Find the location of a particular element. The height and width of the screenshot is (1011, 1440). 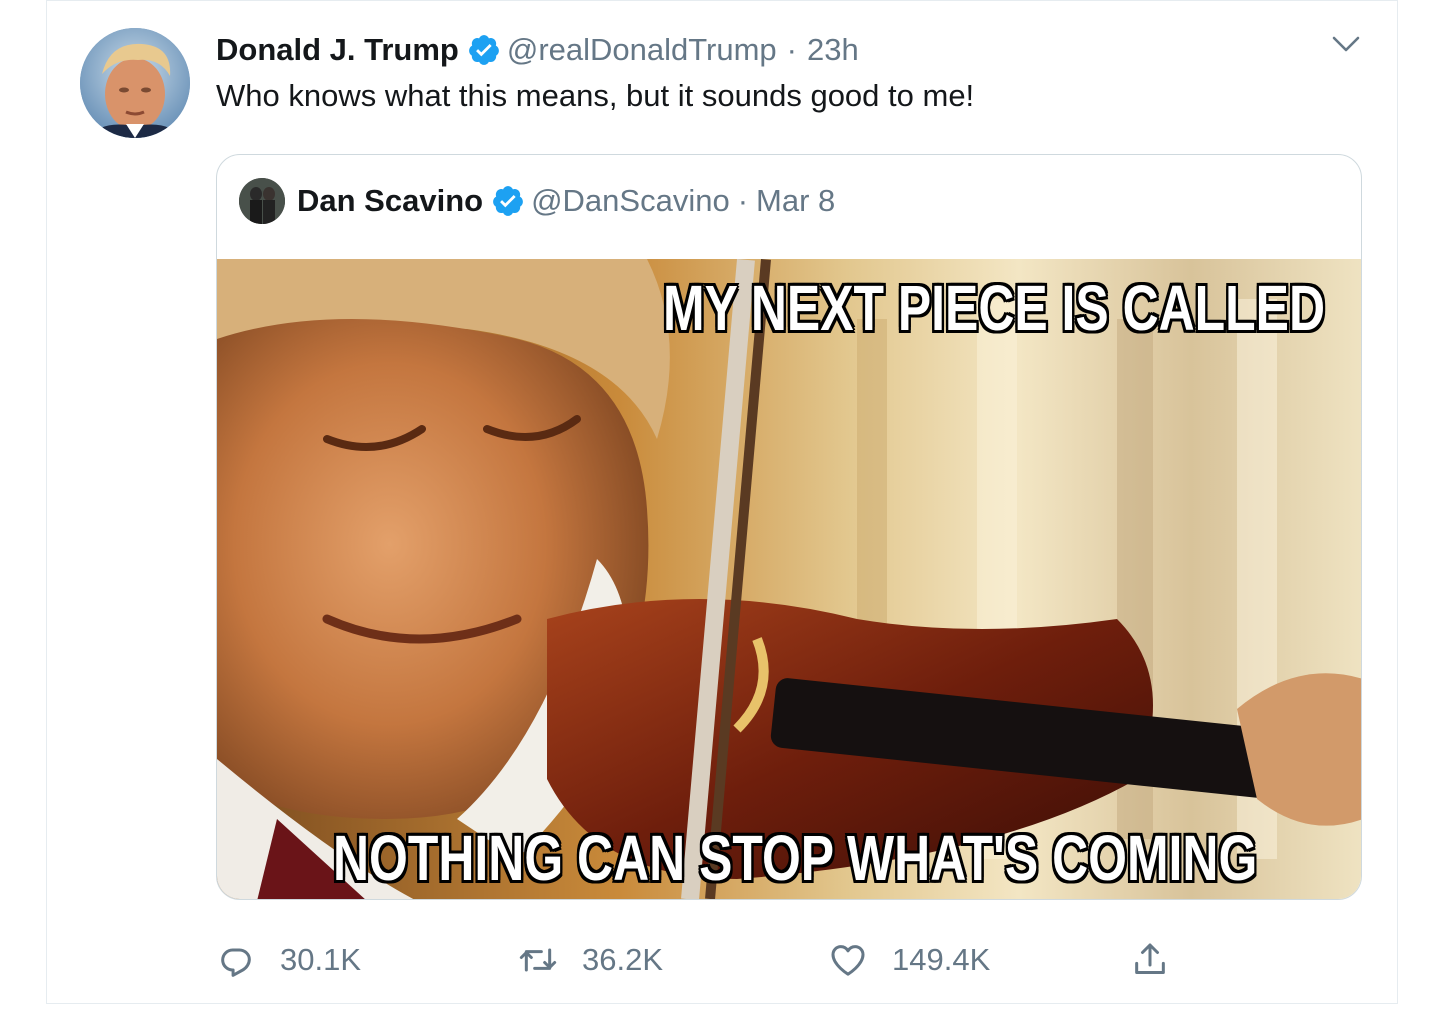

quoted-tweet-date: Mar 8 is located at coordinates (795, 201).